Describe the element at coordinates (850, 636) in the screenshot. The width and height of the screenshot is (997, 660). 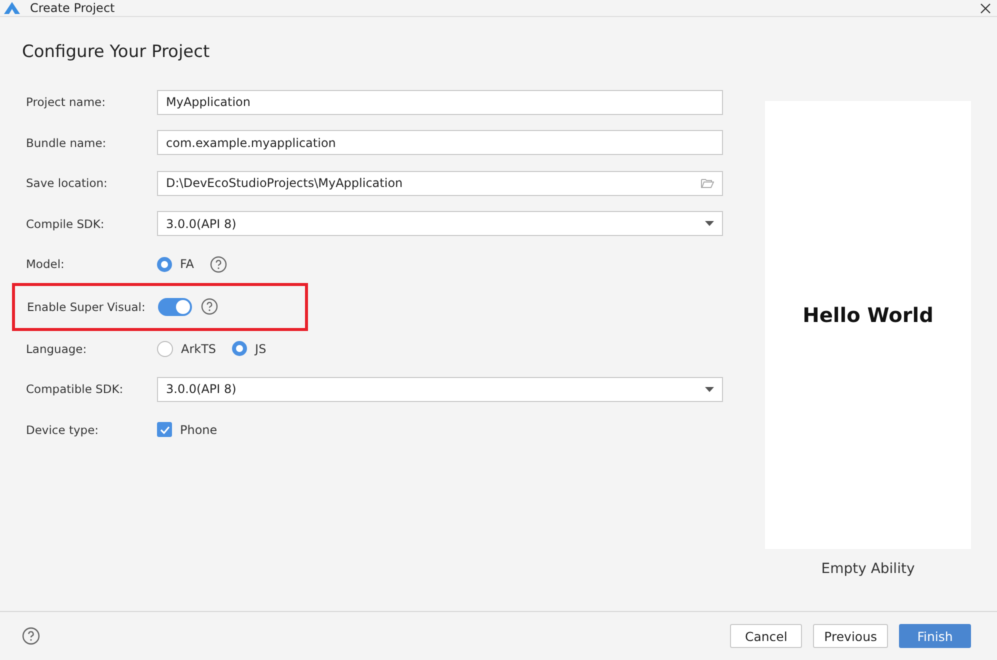
I see `dialog-button: Previous` at that location.